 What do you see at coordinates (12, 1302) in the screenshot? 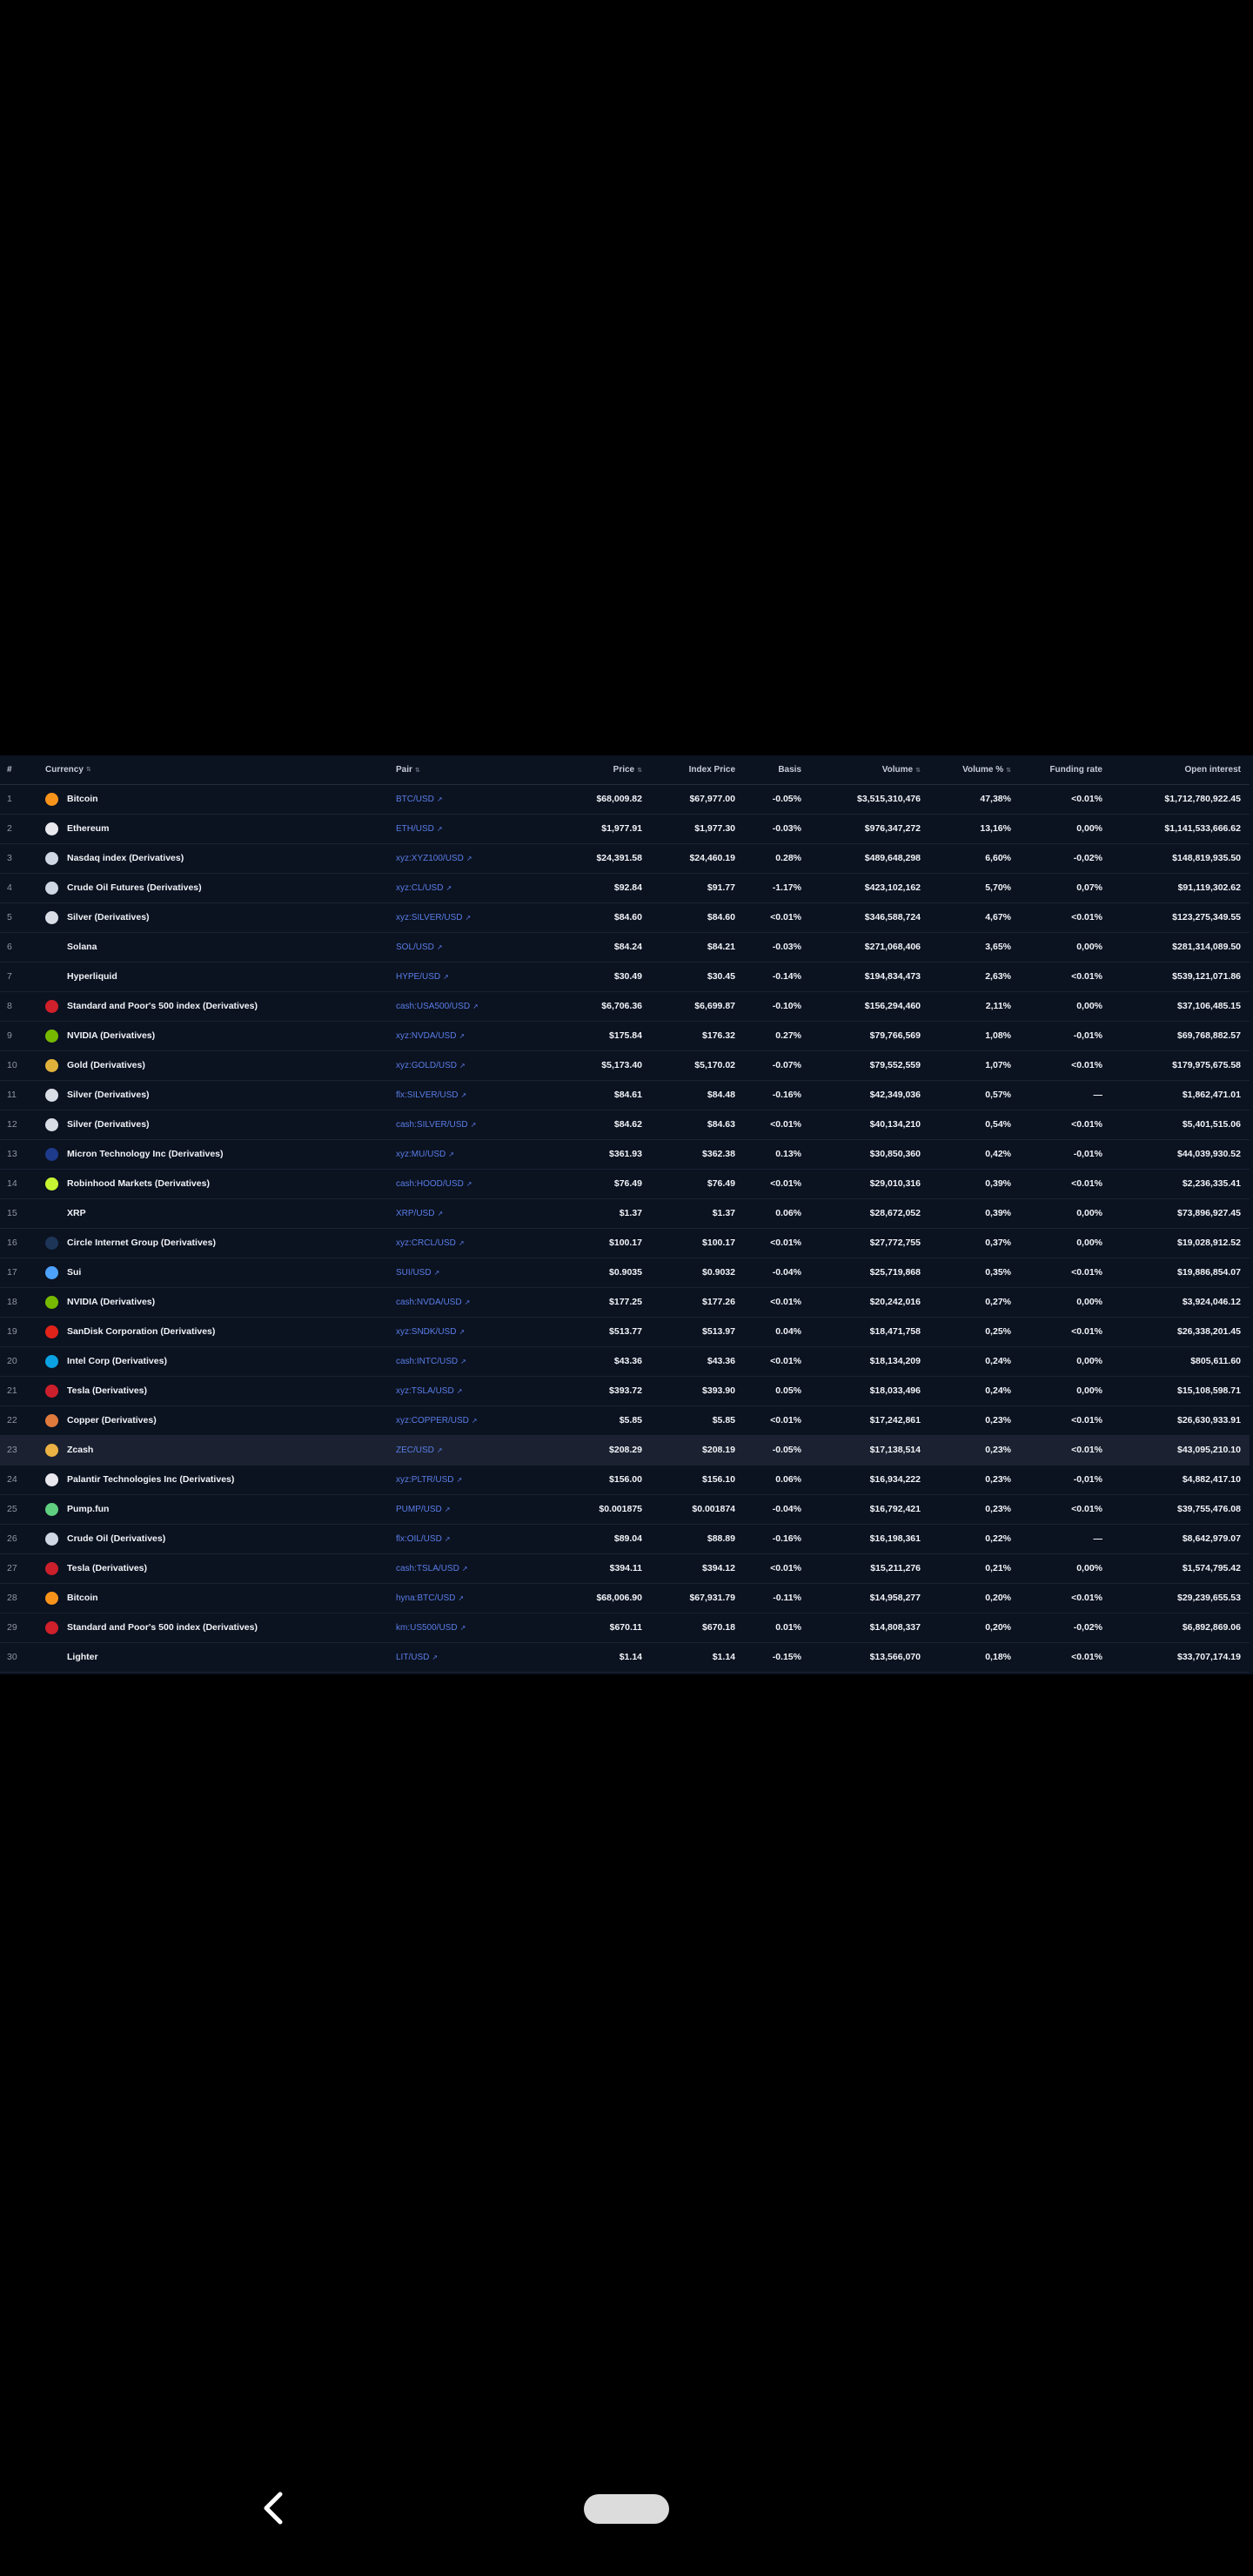
I see `rank-cell: 18` at bounding box center [12, 1302].